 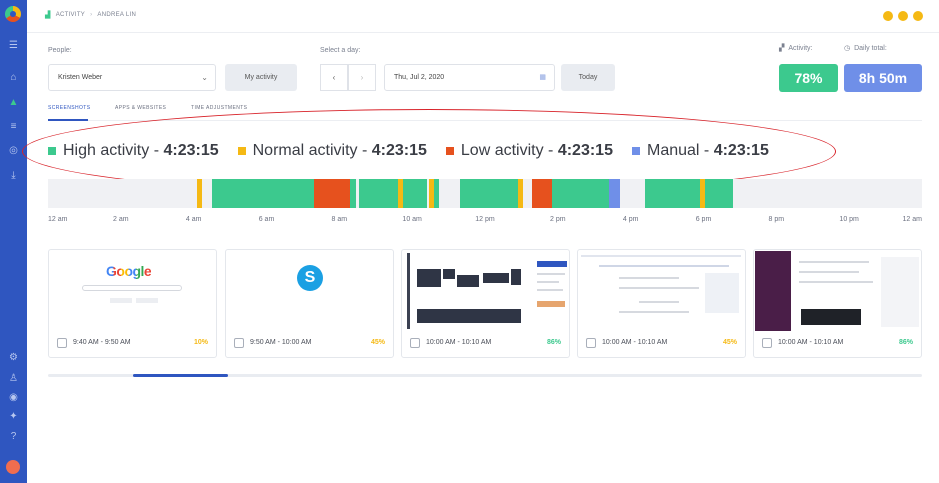 What do you see at coordinates (13, 397) in the screenshot?
I see `globe-icon: ◉` at bounding box center [13, 397].